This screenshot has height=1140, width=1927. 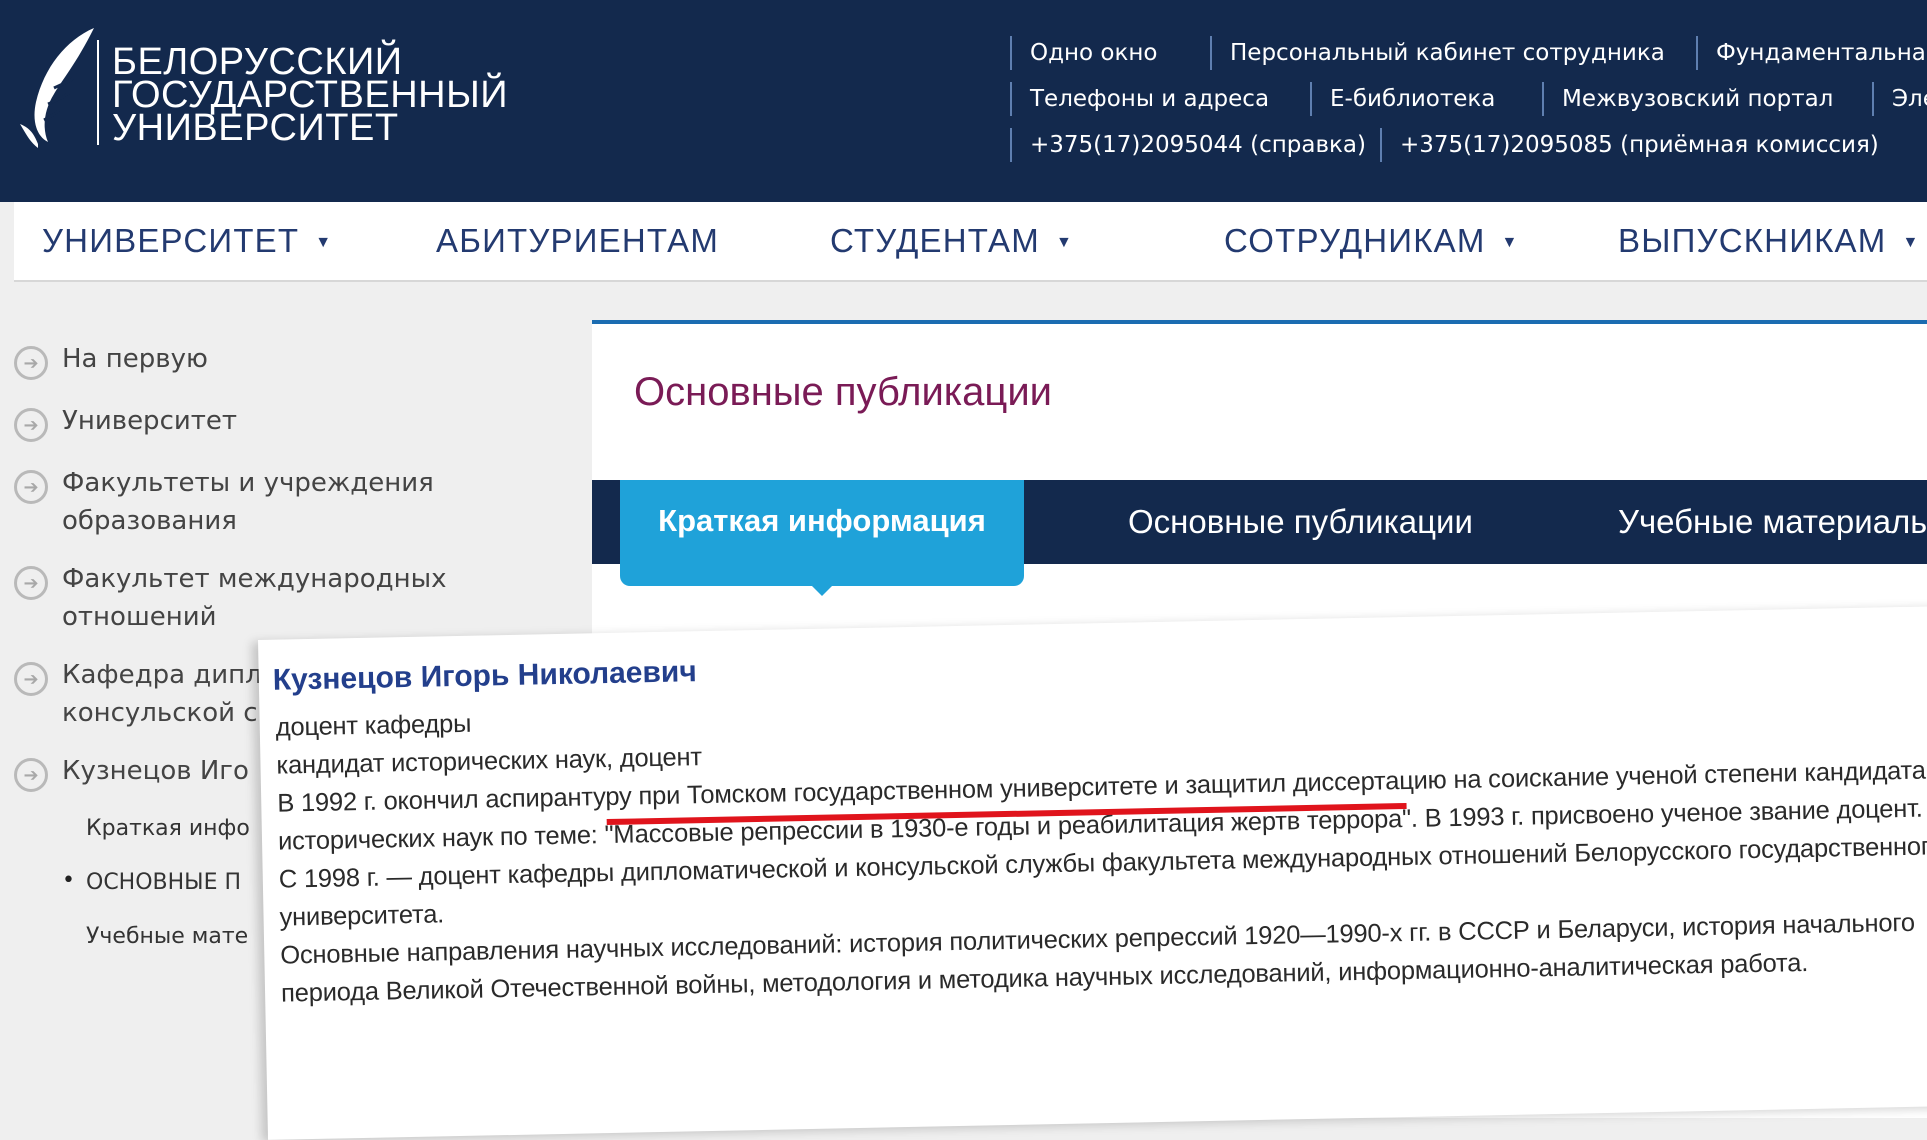 I want to click on link-one-window: Одно окно, so click(x=1084, y=53).